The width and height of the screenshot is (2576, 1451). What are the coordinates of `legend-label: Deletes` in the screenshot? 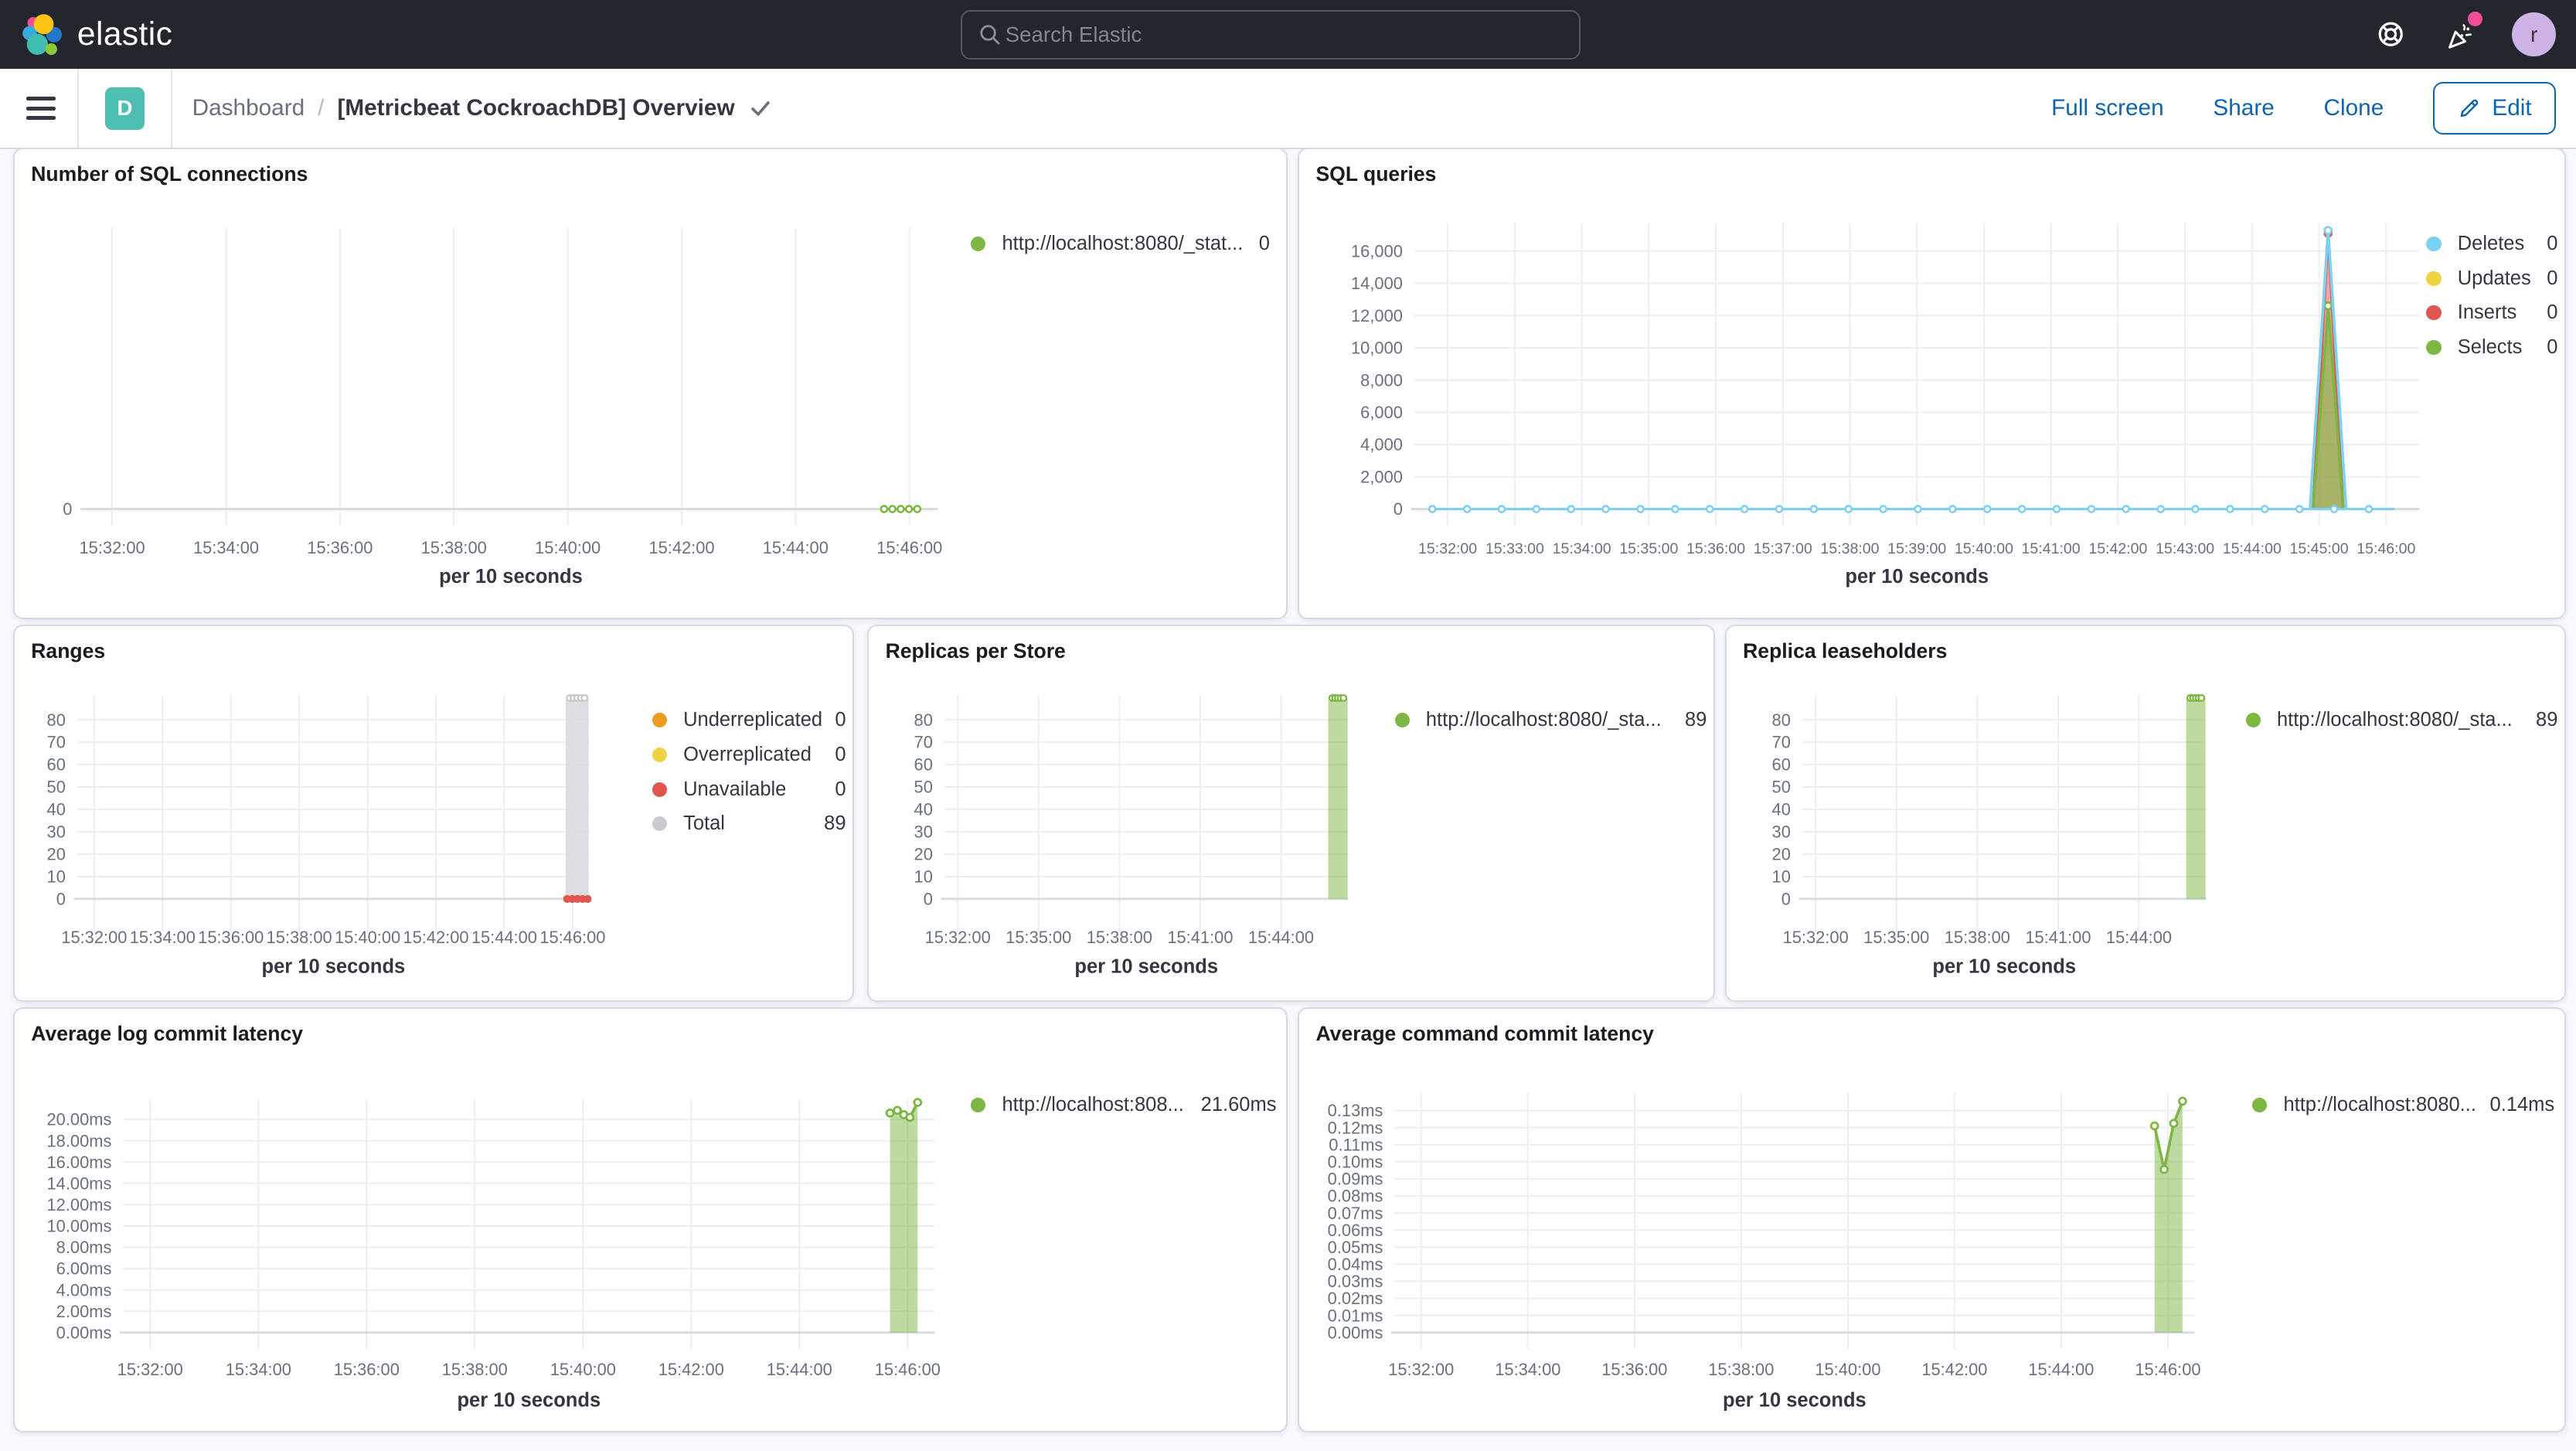 It's located at (2491, 244).